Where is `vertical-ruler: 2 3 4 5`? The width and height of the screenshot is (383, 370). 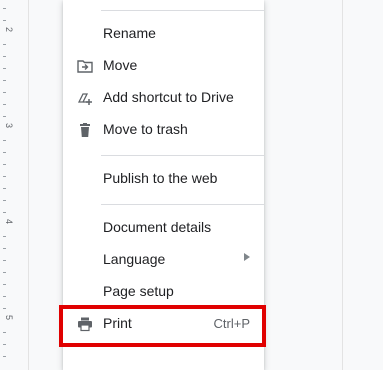 vertical-ruler: 2 3 4 5 is located at coordinates (9, 185).